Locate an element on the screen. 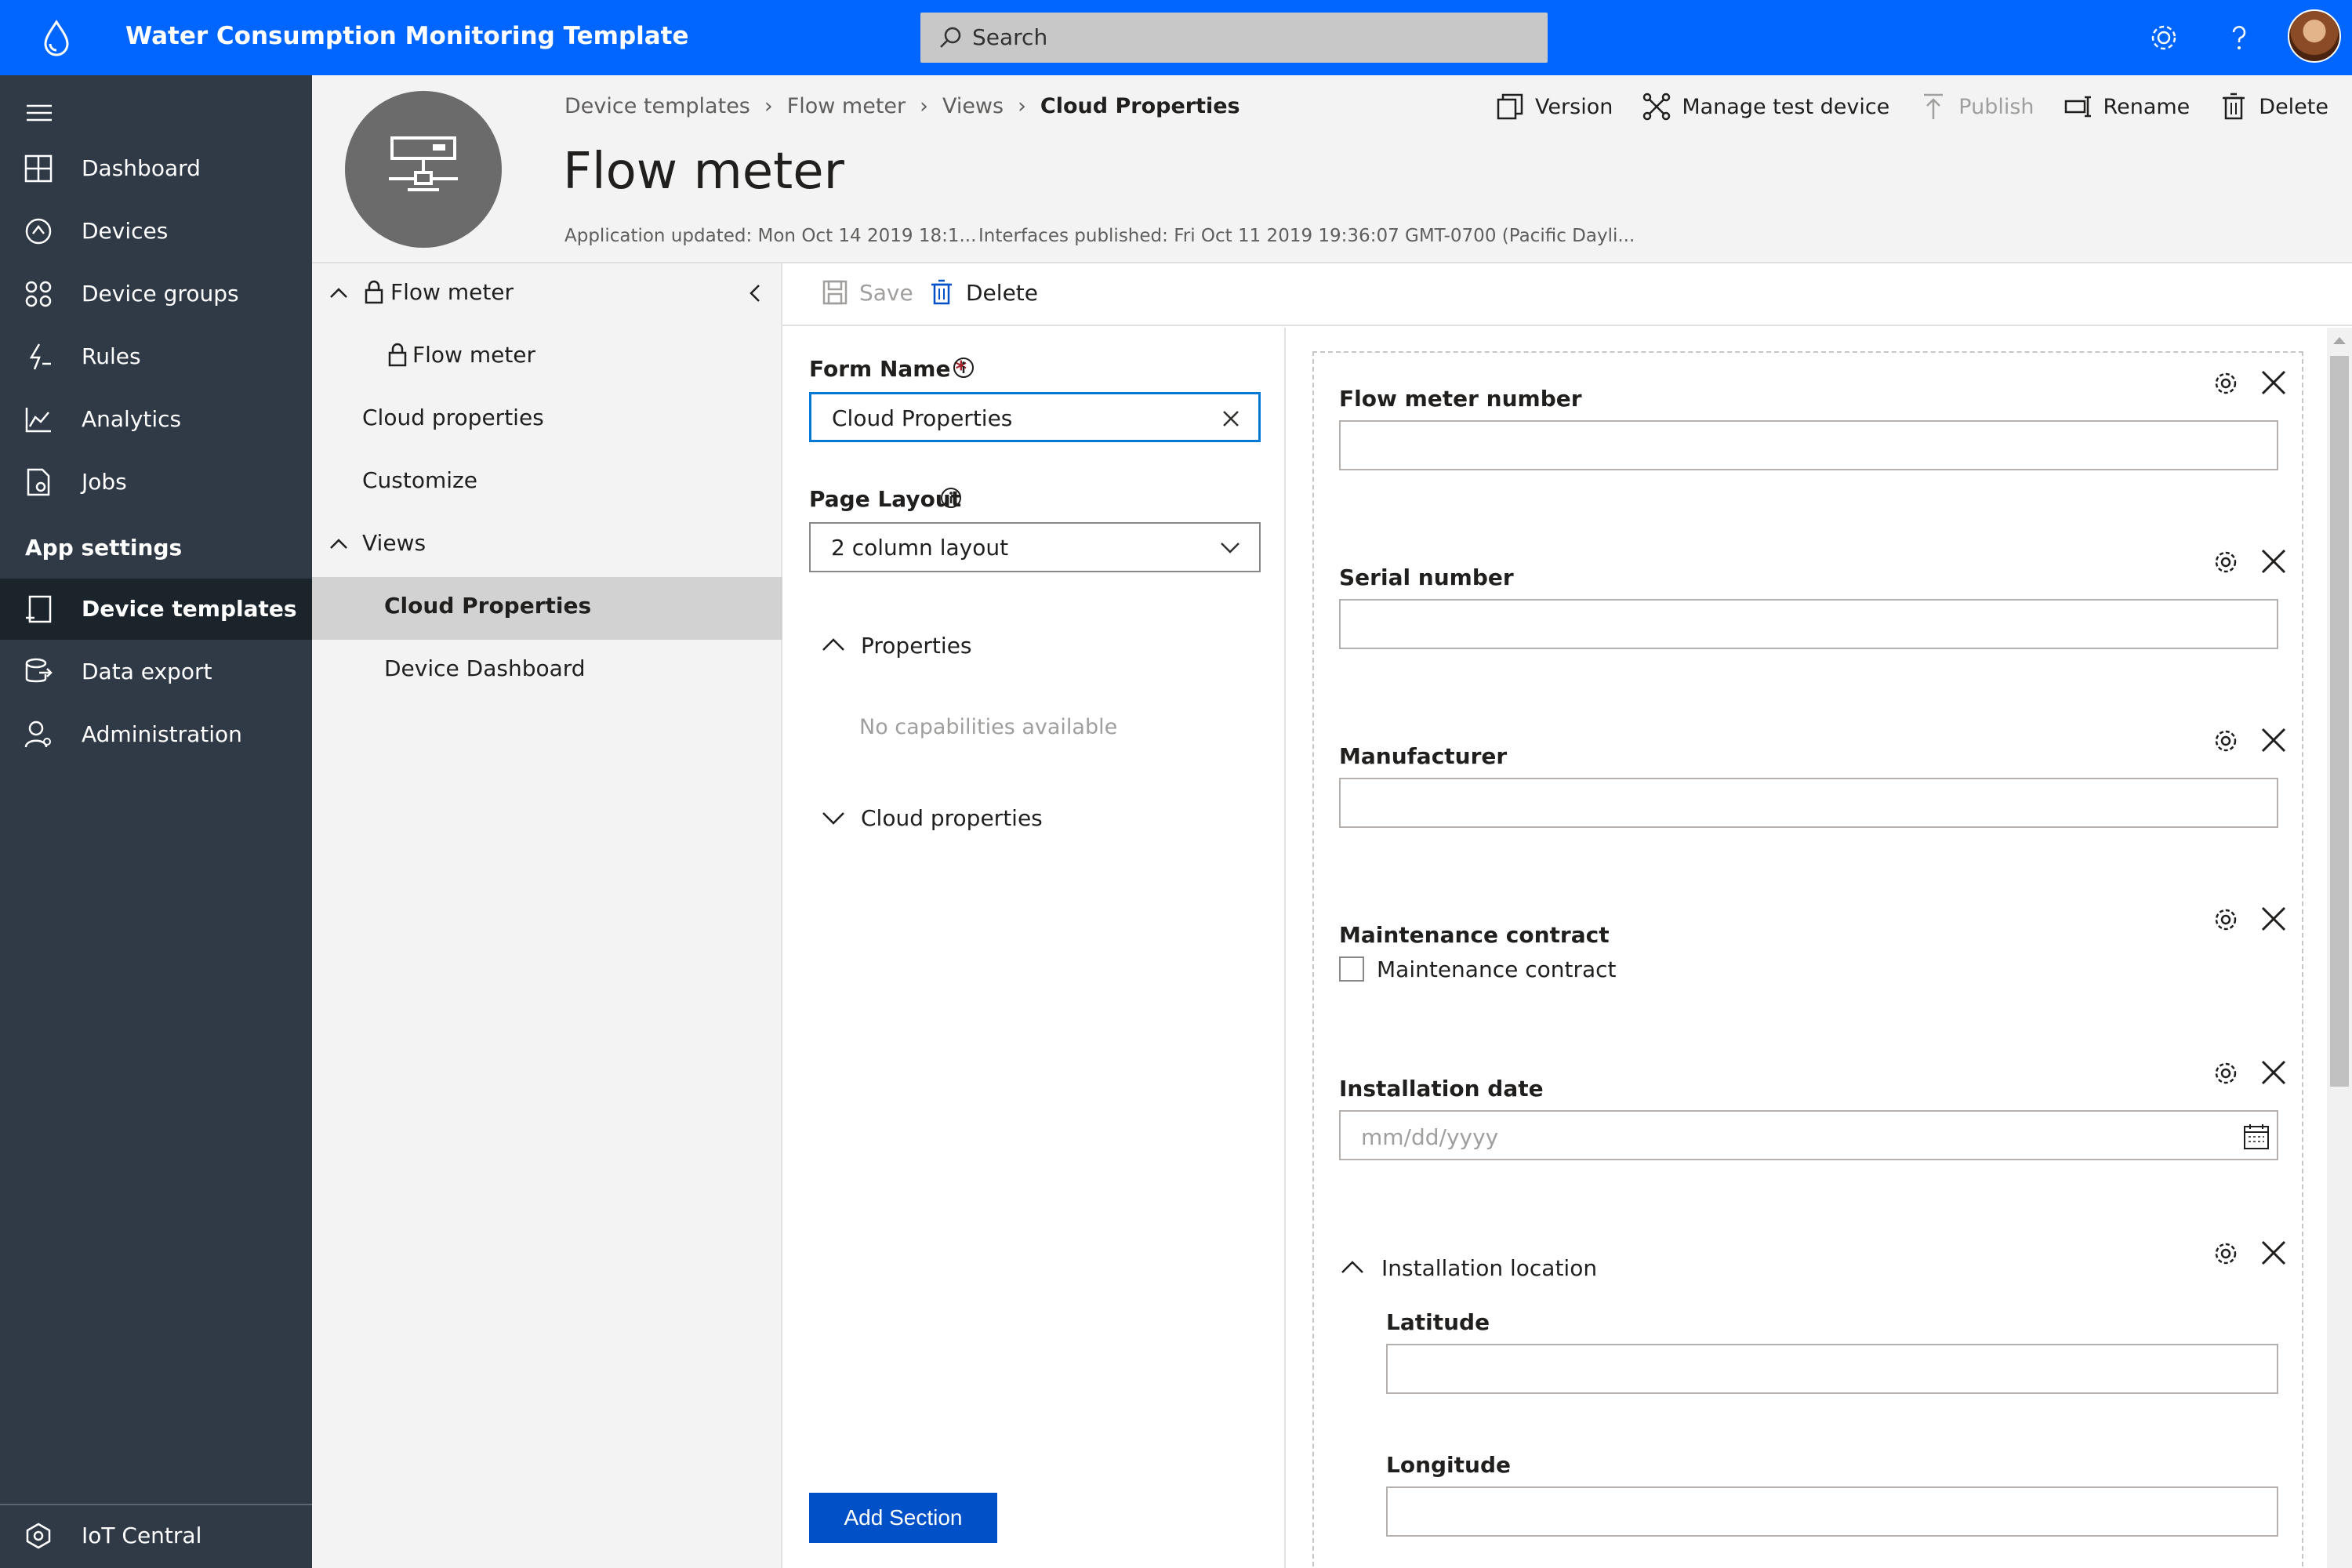  delete-view-button: Delete is located at coordinates (983, 292).